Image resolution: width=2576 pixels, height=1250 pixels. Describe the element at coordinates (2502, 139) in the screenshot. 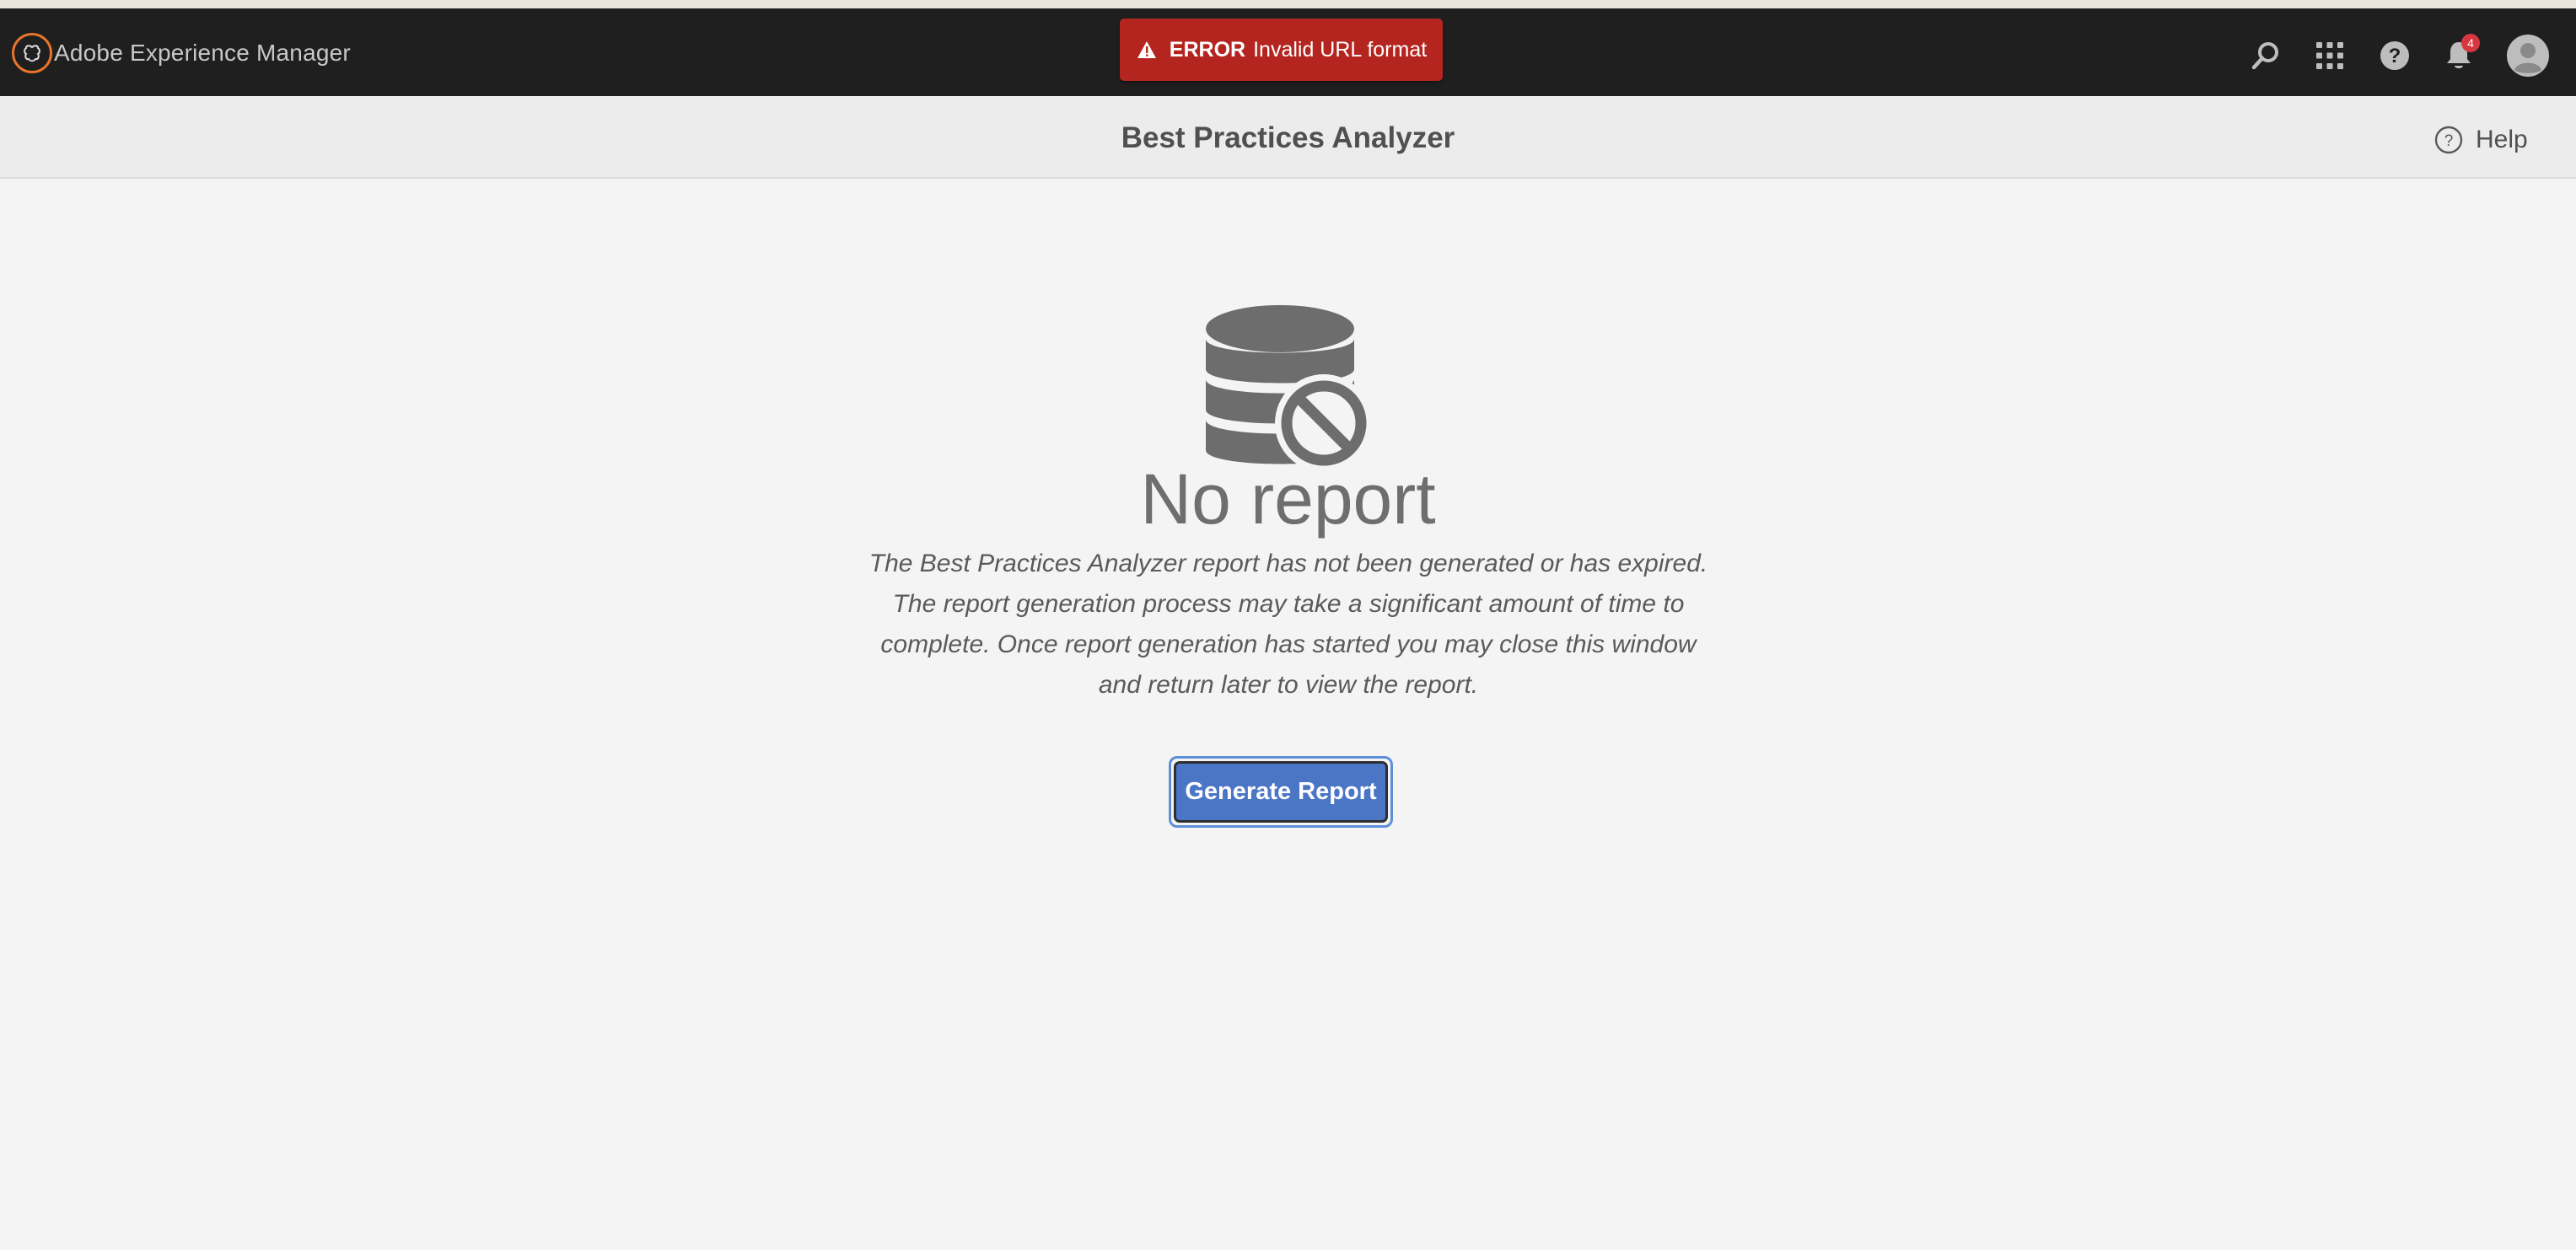

I see `help-label: Help` at that location.